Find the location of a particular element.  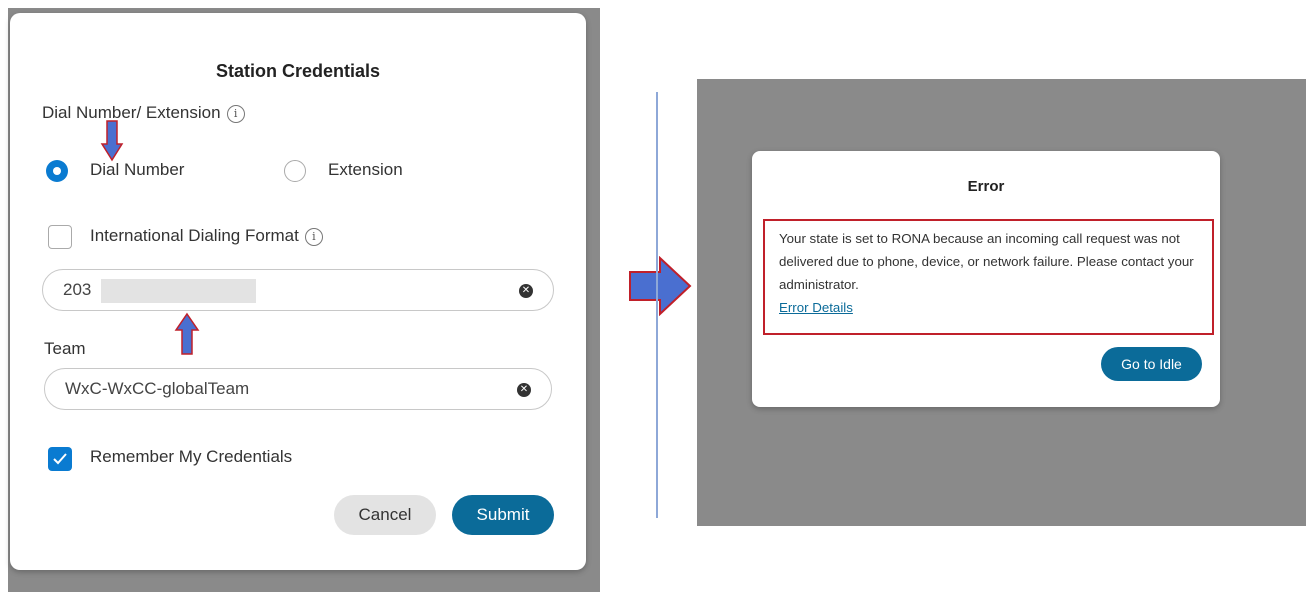

arrow-up-icon is located at coordinates (187, 333).